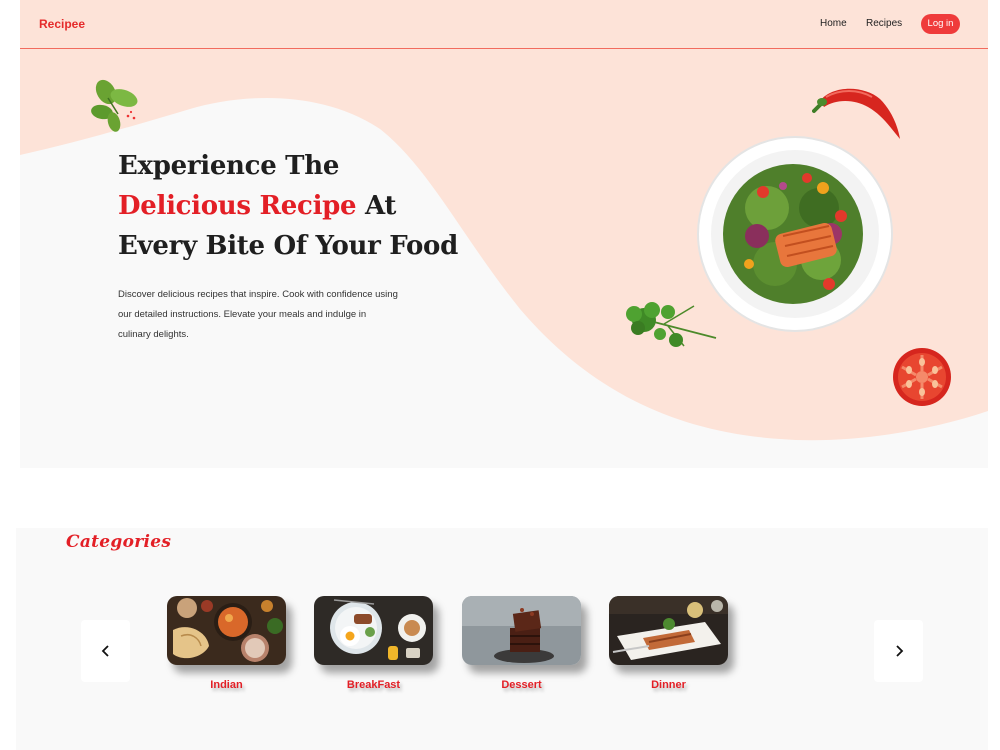 The height and width of the screenshot is (750, 1000). Describe the element at coordinates (504, 24) in the screenshot. I see `top-navbar: Recipee Home Recipes Log in` at that location.